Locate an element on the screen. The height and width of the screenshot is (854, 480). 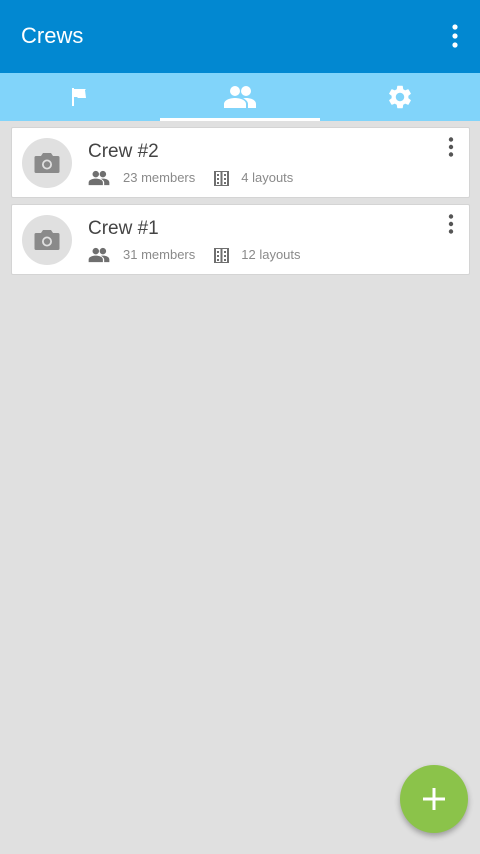
app-bar: Crews is located at coordinates (240, 36).